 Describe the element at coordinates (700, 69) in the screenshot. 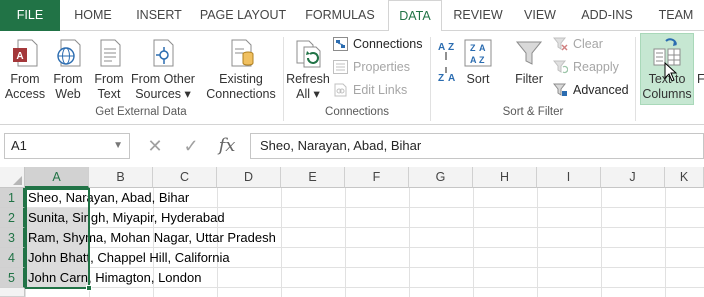

I see `flash-fill-button-partial: F` at that location.